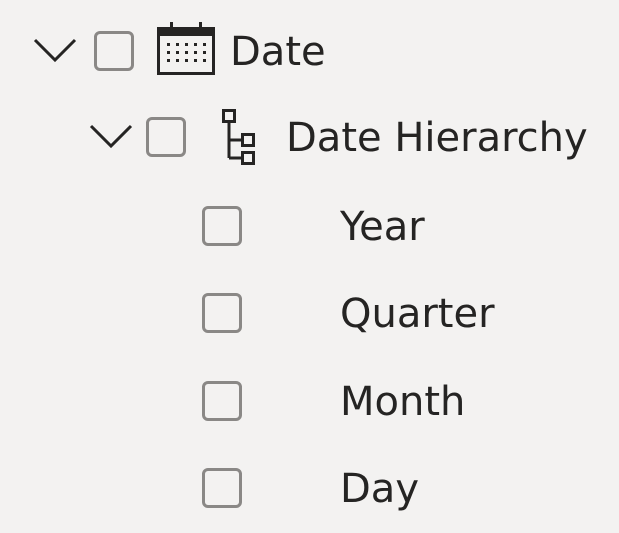  What do you see at coordinates (166, 137) in the screenshot?
I see `checkbox-date-hierarchy` at bounding box center [166, 137].